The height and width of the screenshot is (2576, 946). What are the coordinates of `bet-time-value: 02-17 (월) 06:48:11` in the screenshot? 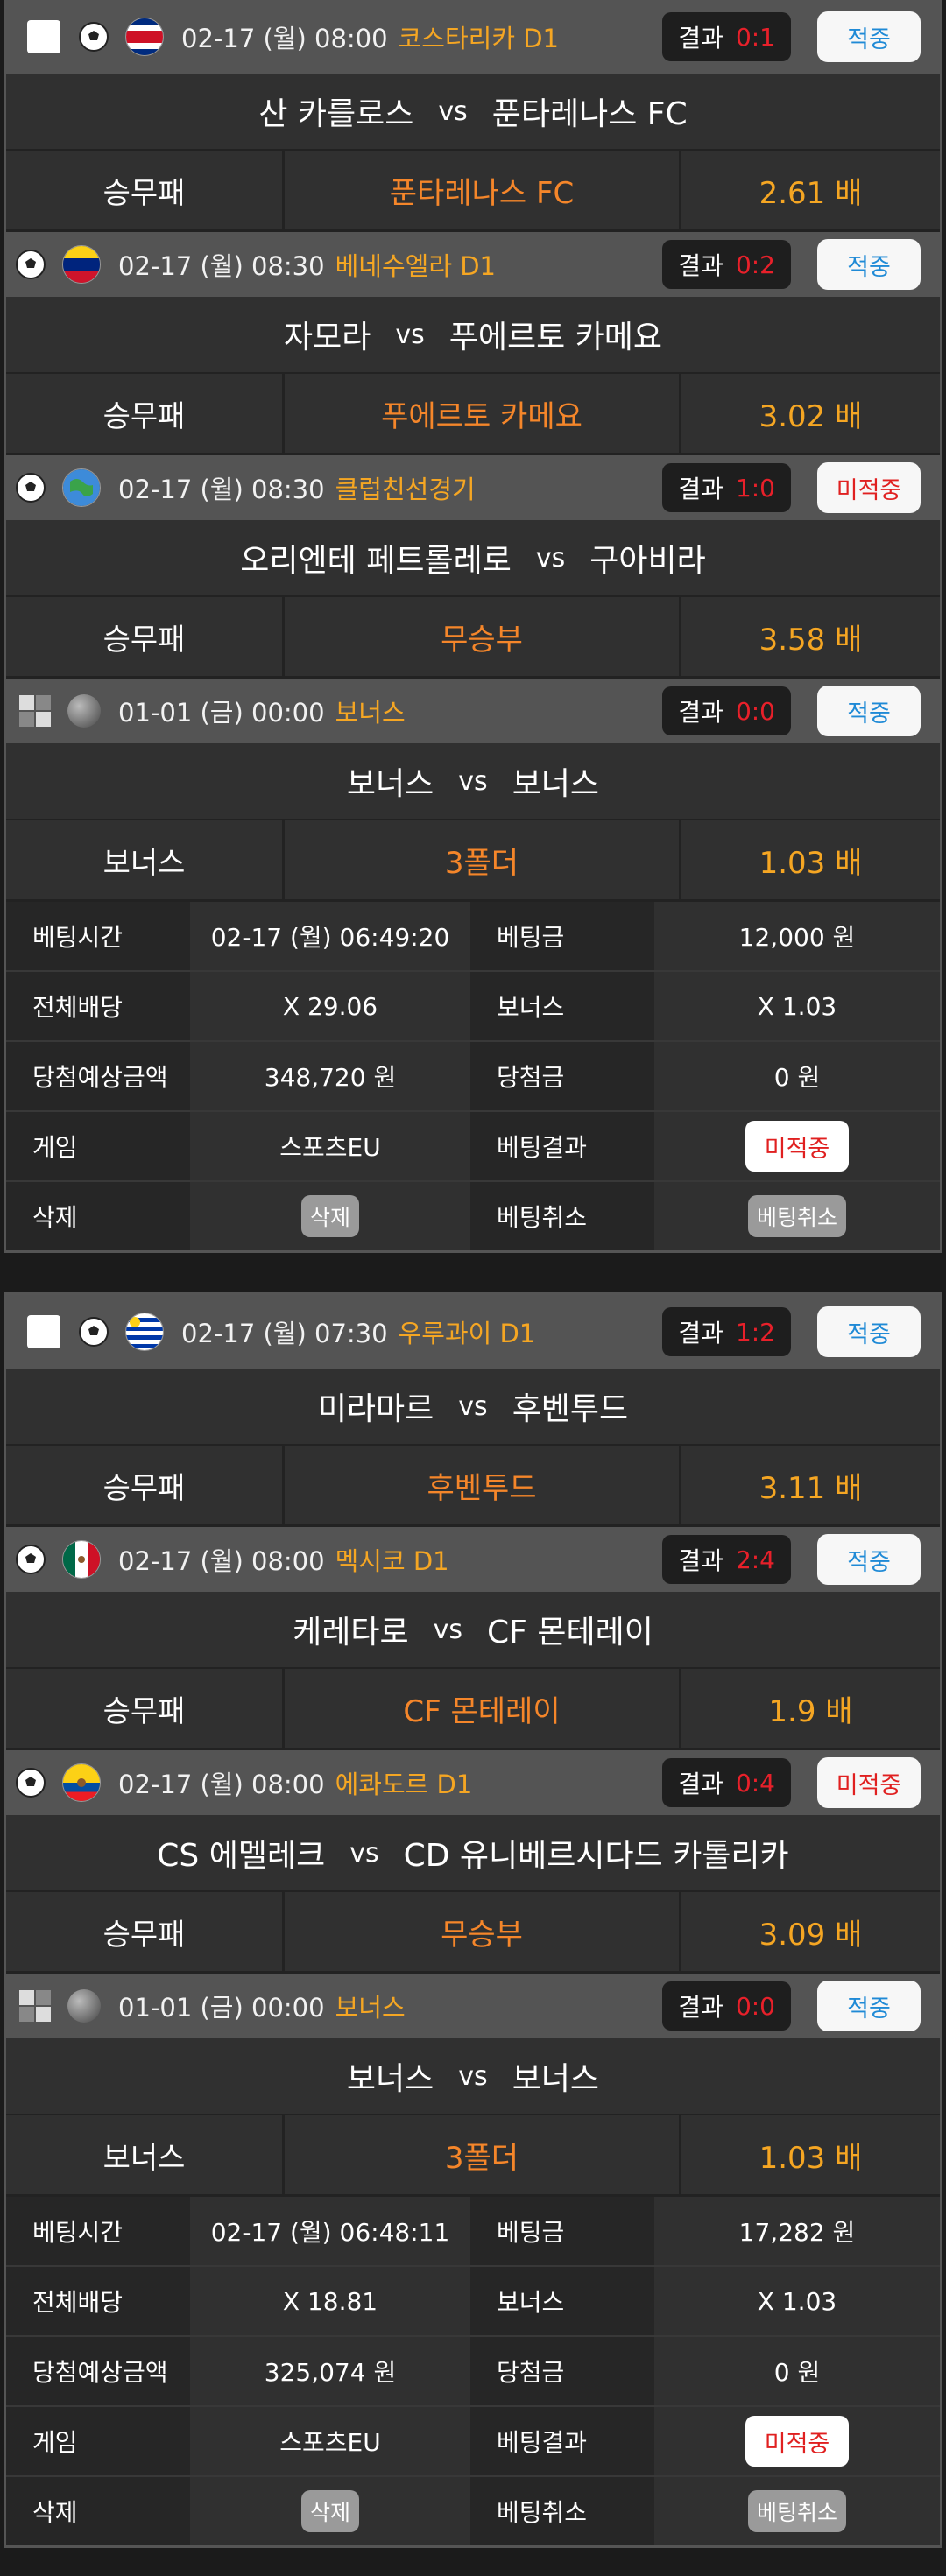 It's located at (330, 2231).